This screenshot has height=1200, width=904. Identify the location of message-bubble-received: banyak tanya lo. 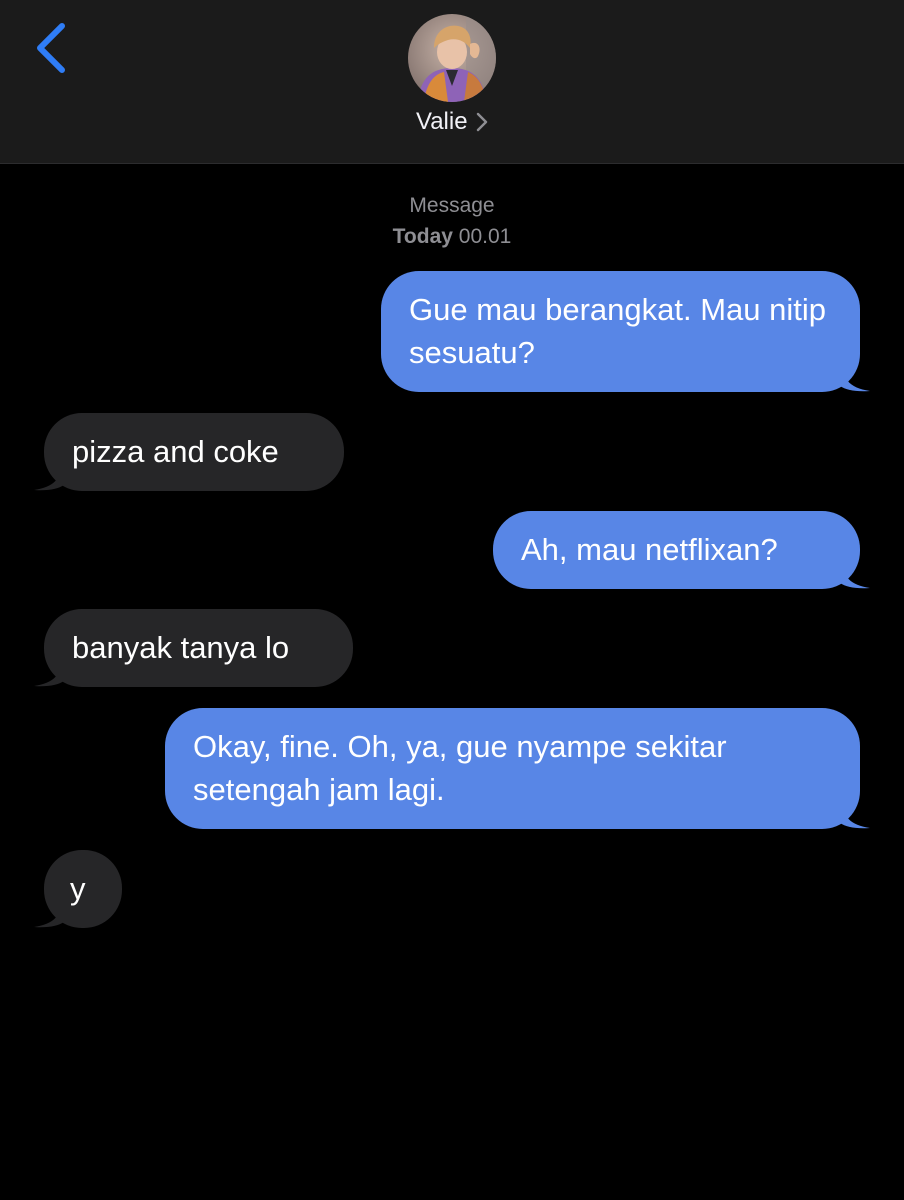
(193, 648).